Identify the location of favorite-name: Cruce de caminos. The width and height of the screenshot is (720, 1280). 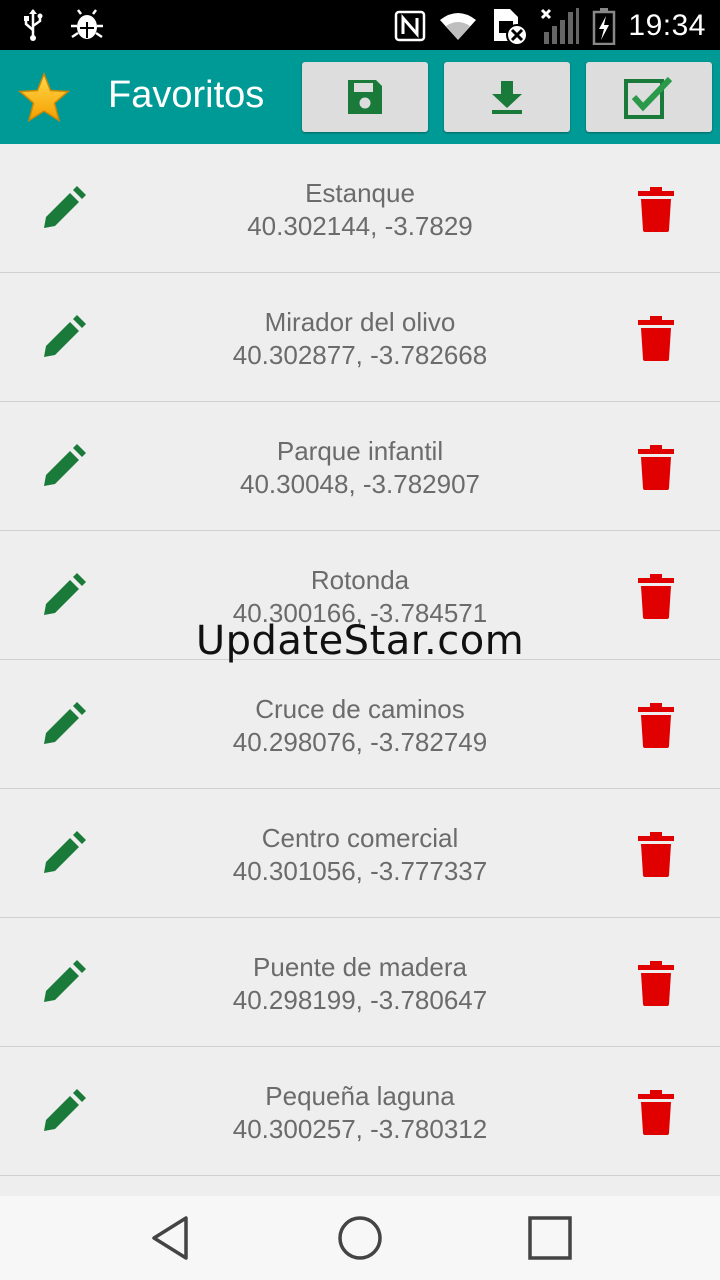
(360, 709).